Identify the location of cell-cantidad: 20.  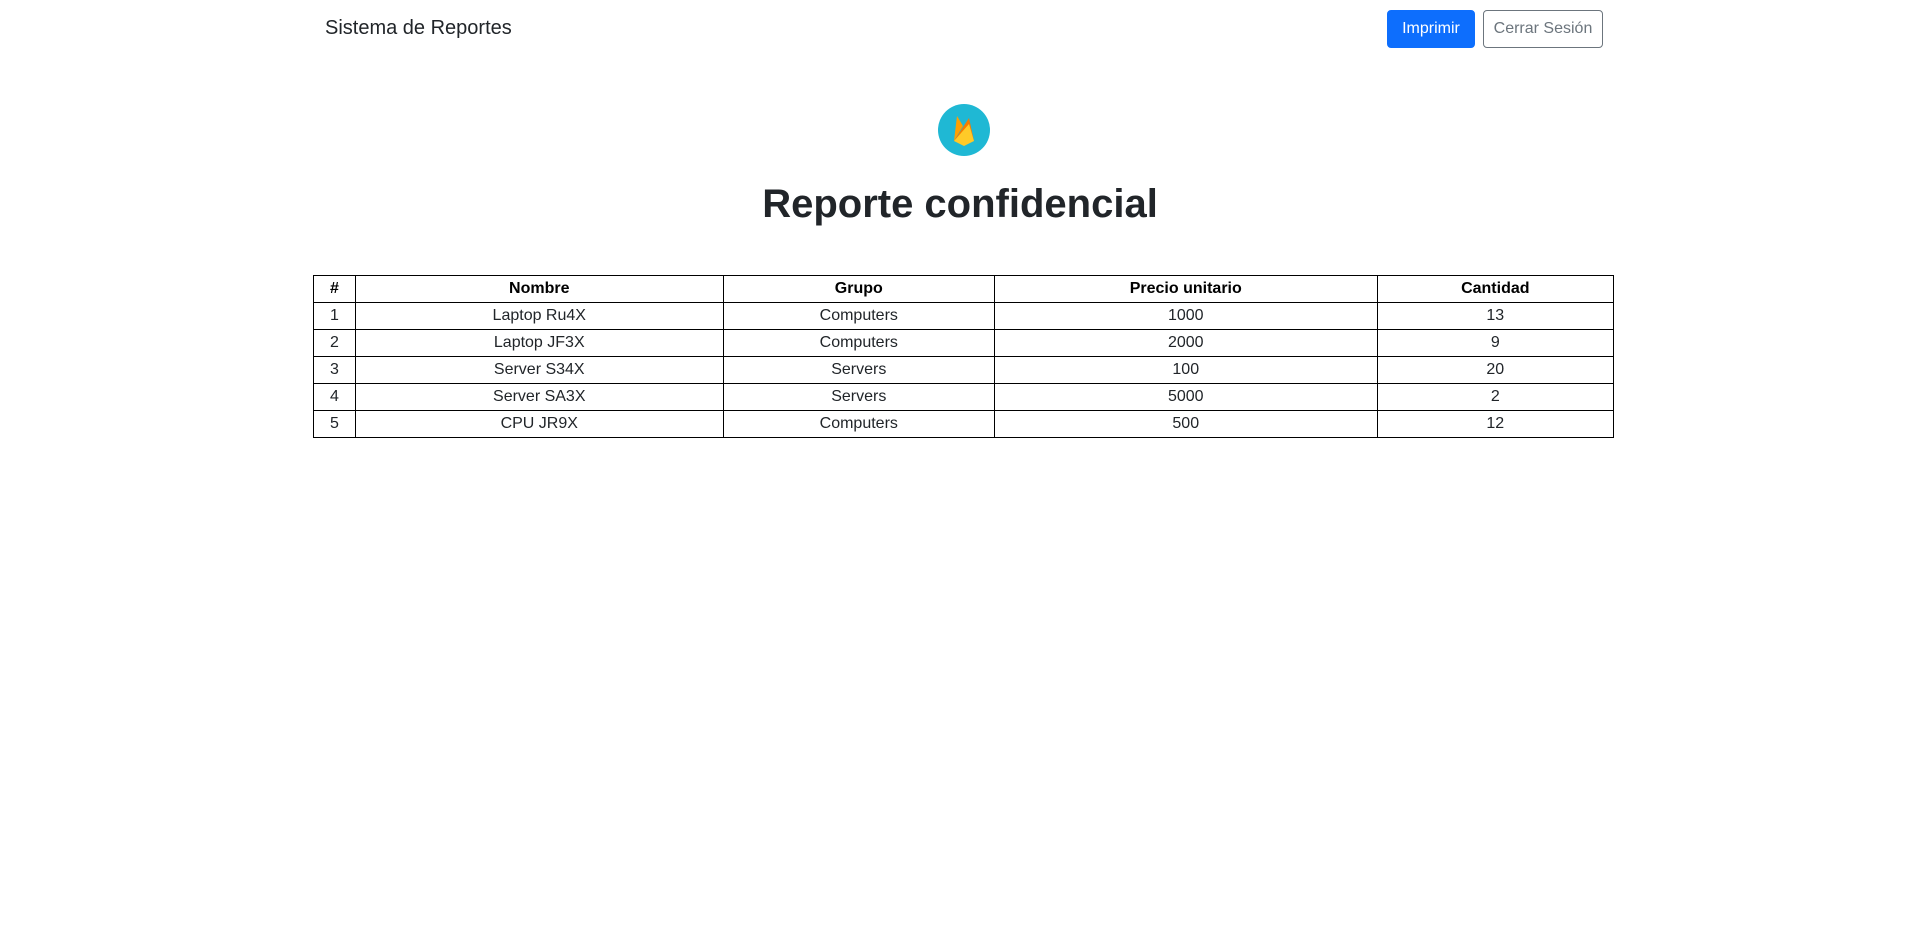
(1495, 370).